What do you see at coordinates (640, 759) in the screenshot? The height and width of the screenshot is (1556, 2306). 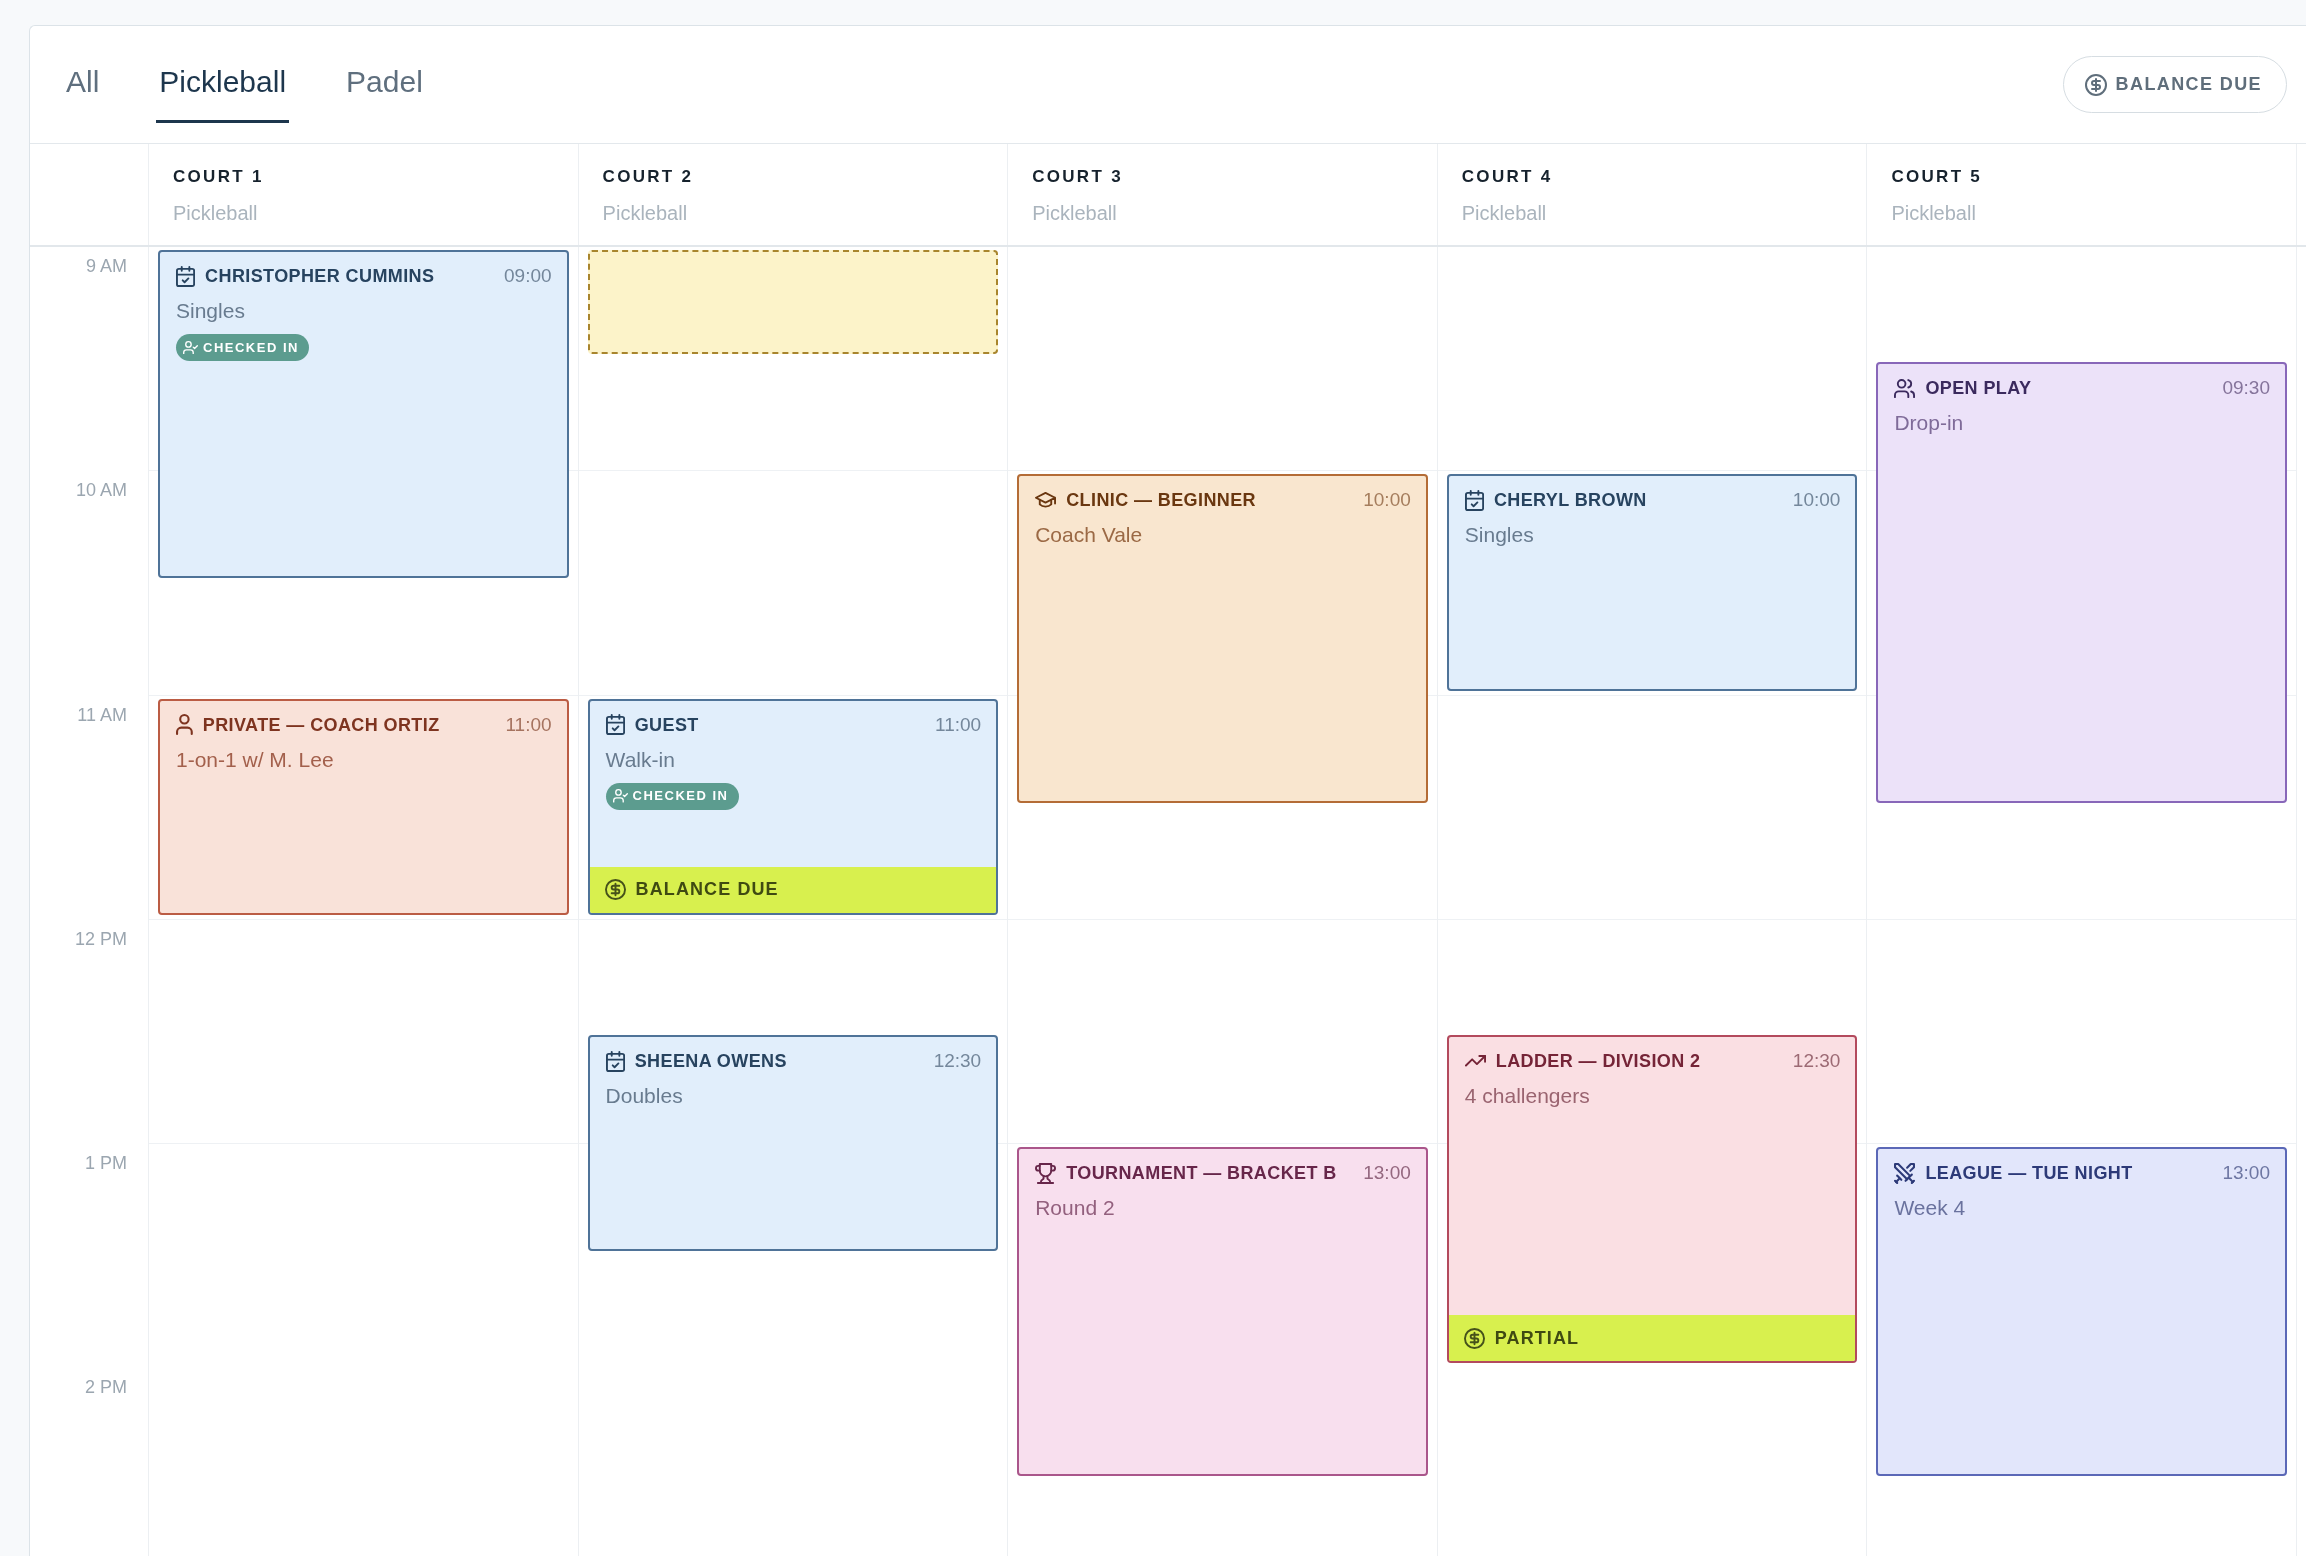 I see `event-detail: Walk-in` at bounding box center [640, 759].